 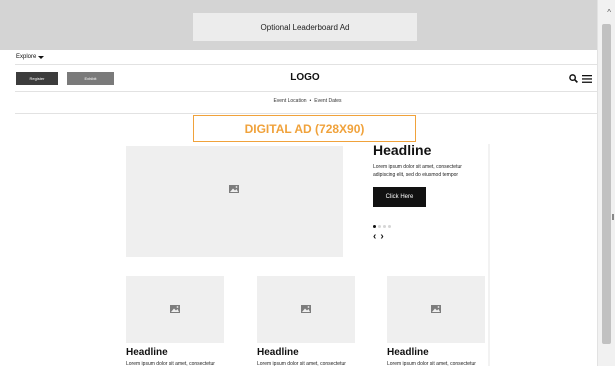 What do you see at coordinates (402, 150) in the screenshot?
I see `hero-headline: Headline` at bounding box center [402, 150].